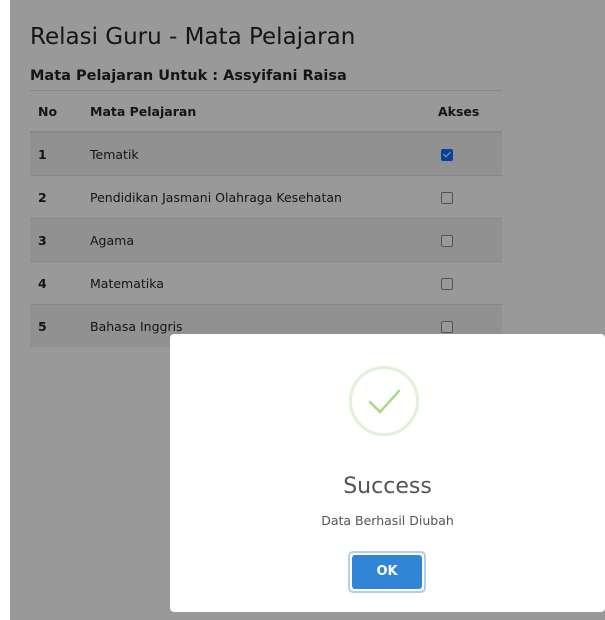 Image resolution: width=605 pixels, height=620 pixels. Describe the element at coordinates (384, 401) in the screenshot. I see `success-check-icon` at that location.